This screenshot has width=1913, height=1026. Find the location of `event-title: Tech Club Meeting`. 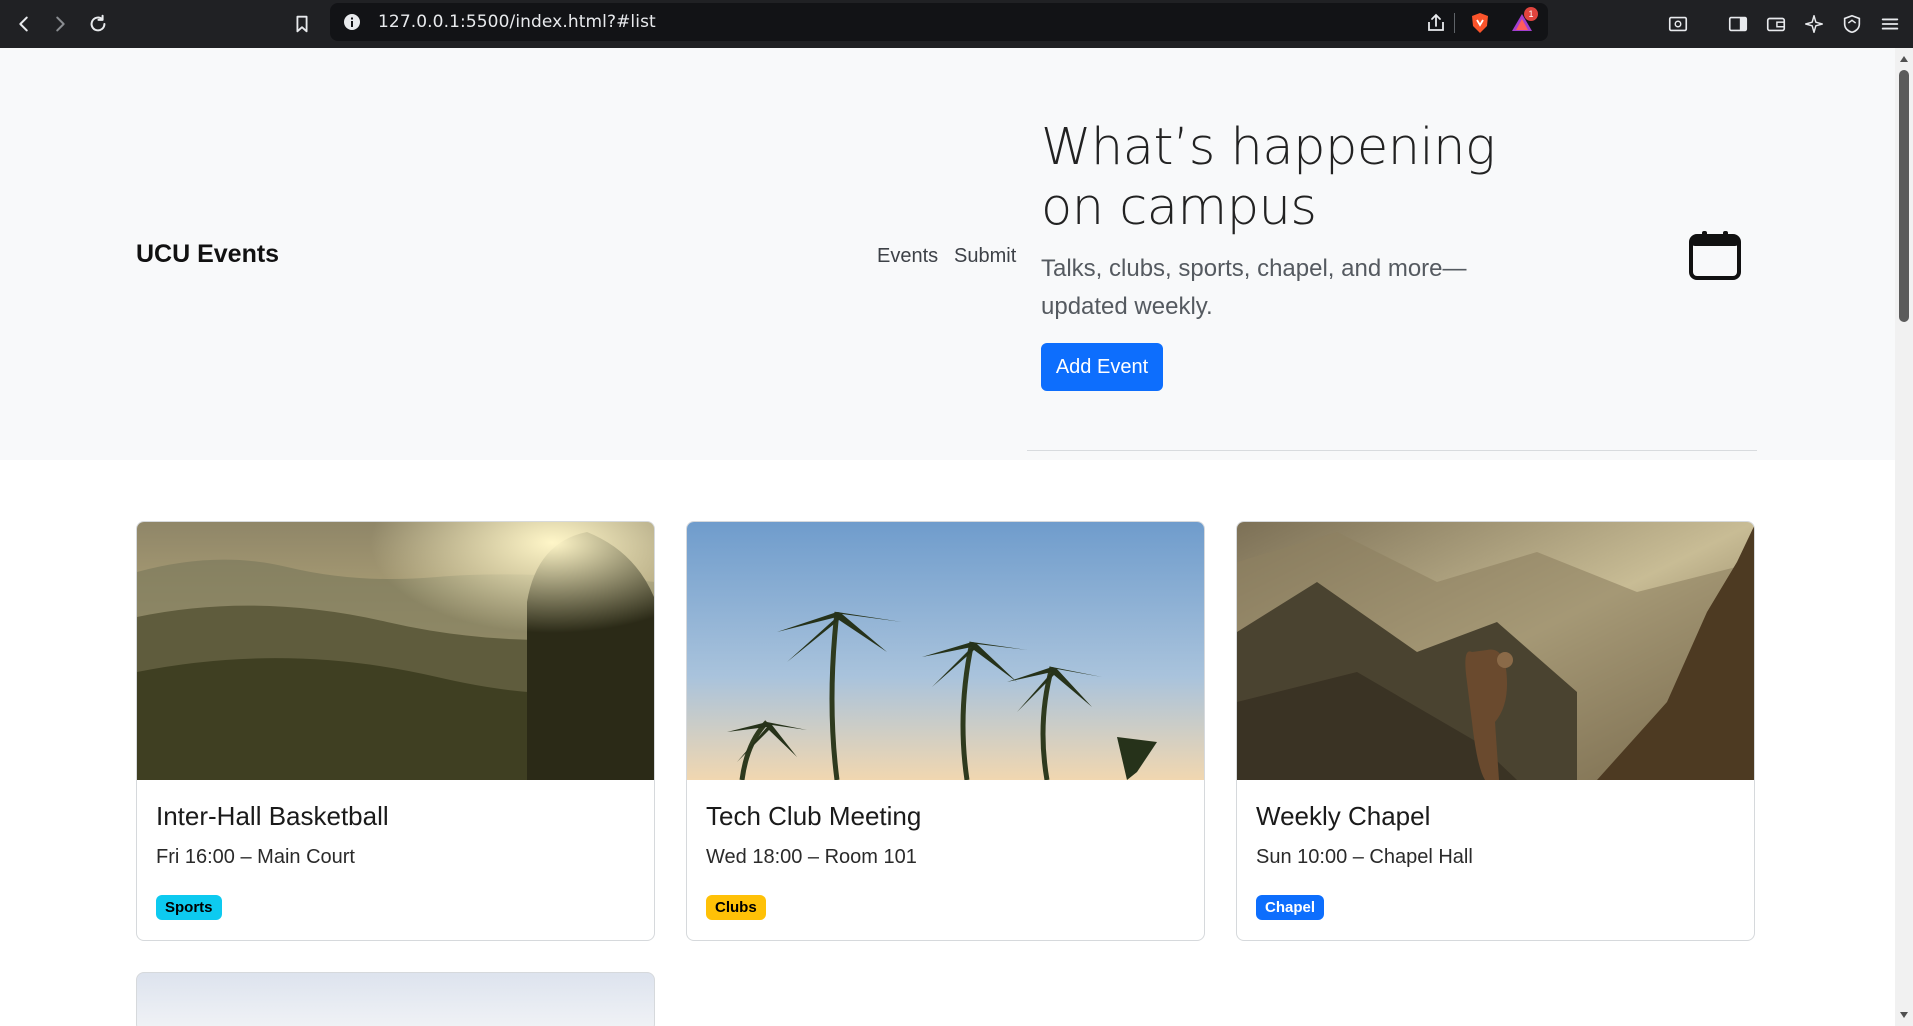

event-title: Tech Club Meeting is located at coordinates (813, 816).